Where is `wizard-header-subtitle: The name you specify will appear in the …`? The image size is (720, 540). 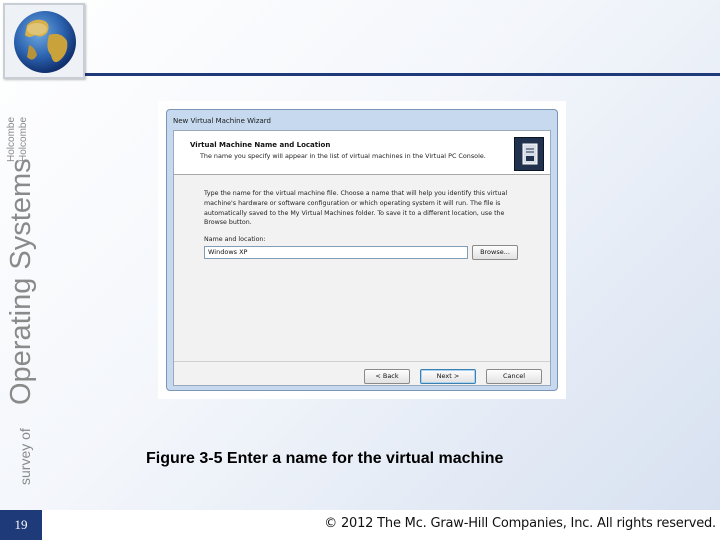
wizard-header-subtitle: The name you specify will appear in the … is located at coordinates (343, 156).